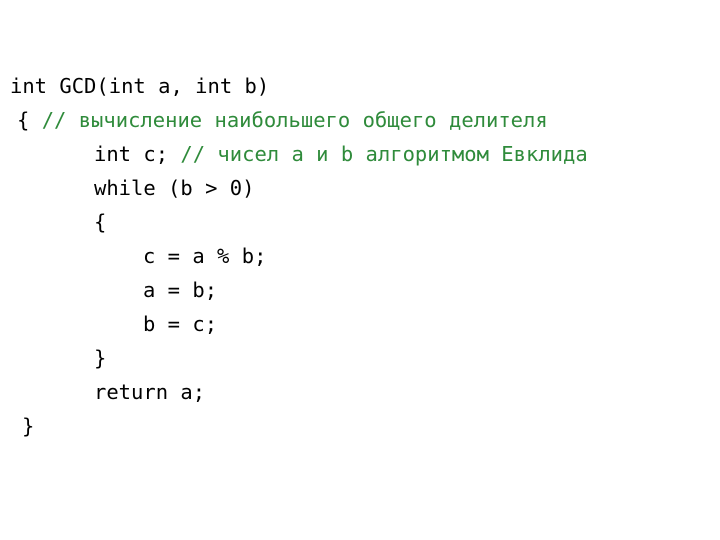  Describe the element at coordinates (137, 154) in the screenshot. I see `code-token: int c;` at that location.